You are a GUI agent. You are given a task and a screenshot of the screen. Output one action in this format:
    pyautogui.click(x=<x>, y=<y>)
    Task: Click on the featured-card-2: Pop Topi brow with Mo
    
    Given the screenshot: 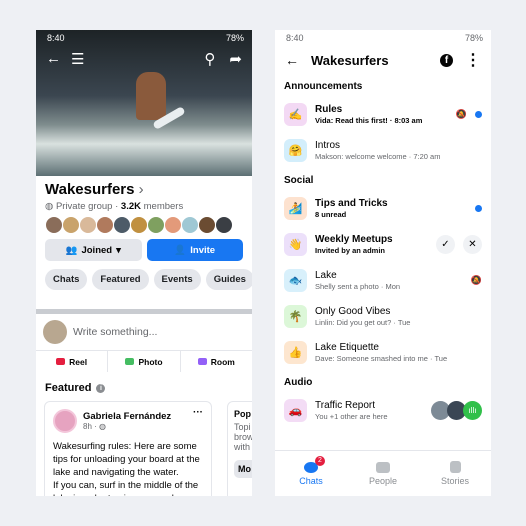 What is the action you would take?
    pyautogui.click(x=239, y=448)
    